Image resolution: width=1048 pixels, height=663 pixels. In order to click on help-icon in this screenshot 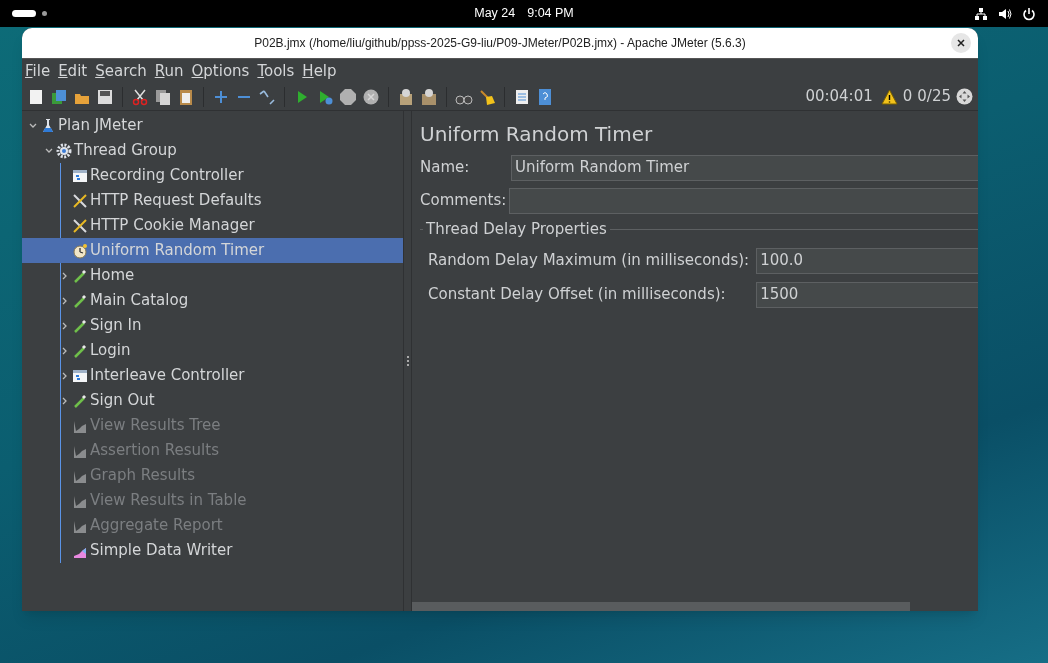, I will do `click(545, 96)`.